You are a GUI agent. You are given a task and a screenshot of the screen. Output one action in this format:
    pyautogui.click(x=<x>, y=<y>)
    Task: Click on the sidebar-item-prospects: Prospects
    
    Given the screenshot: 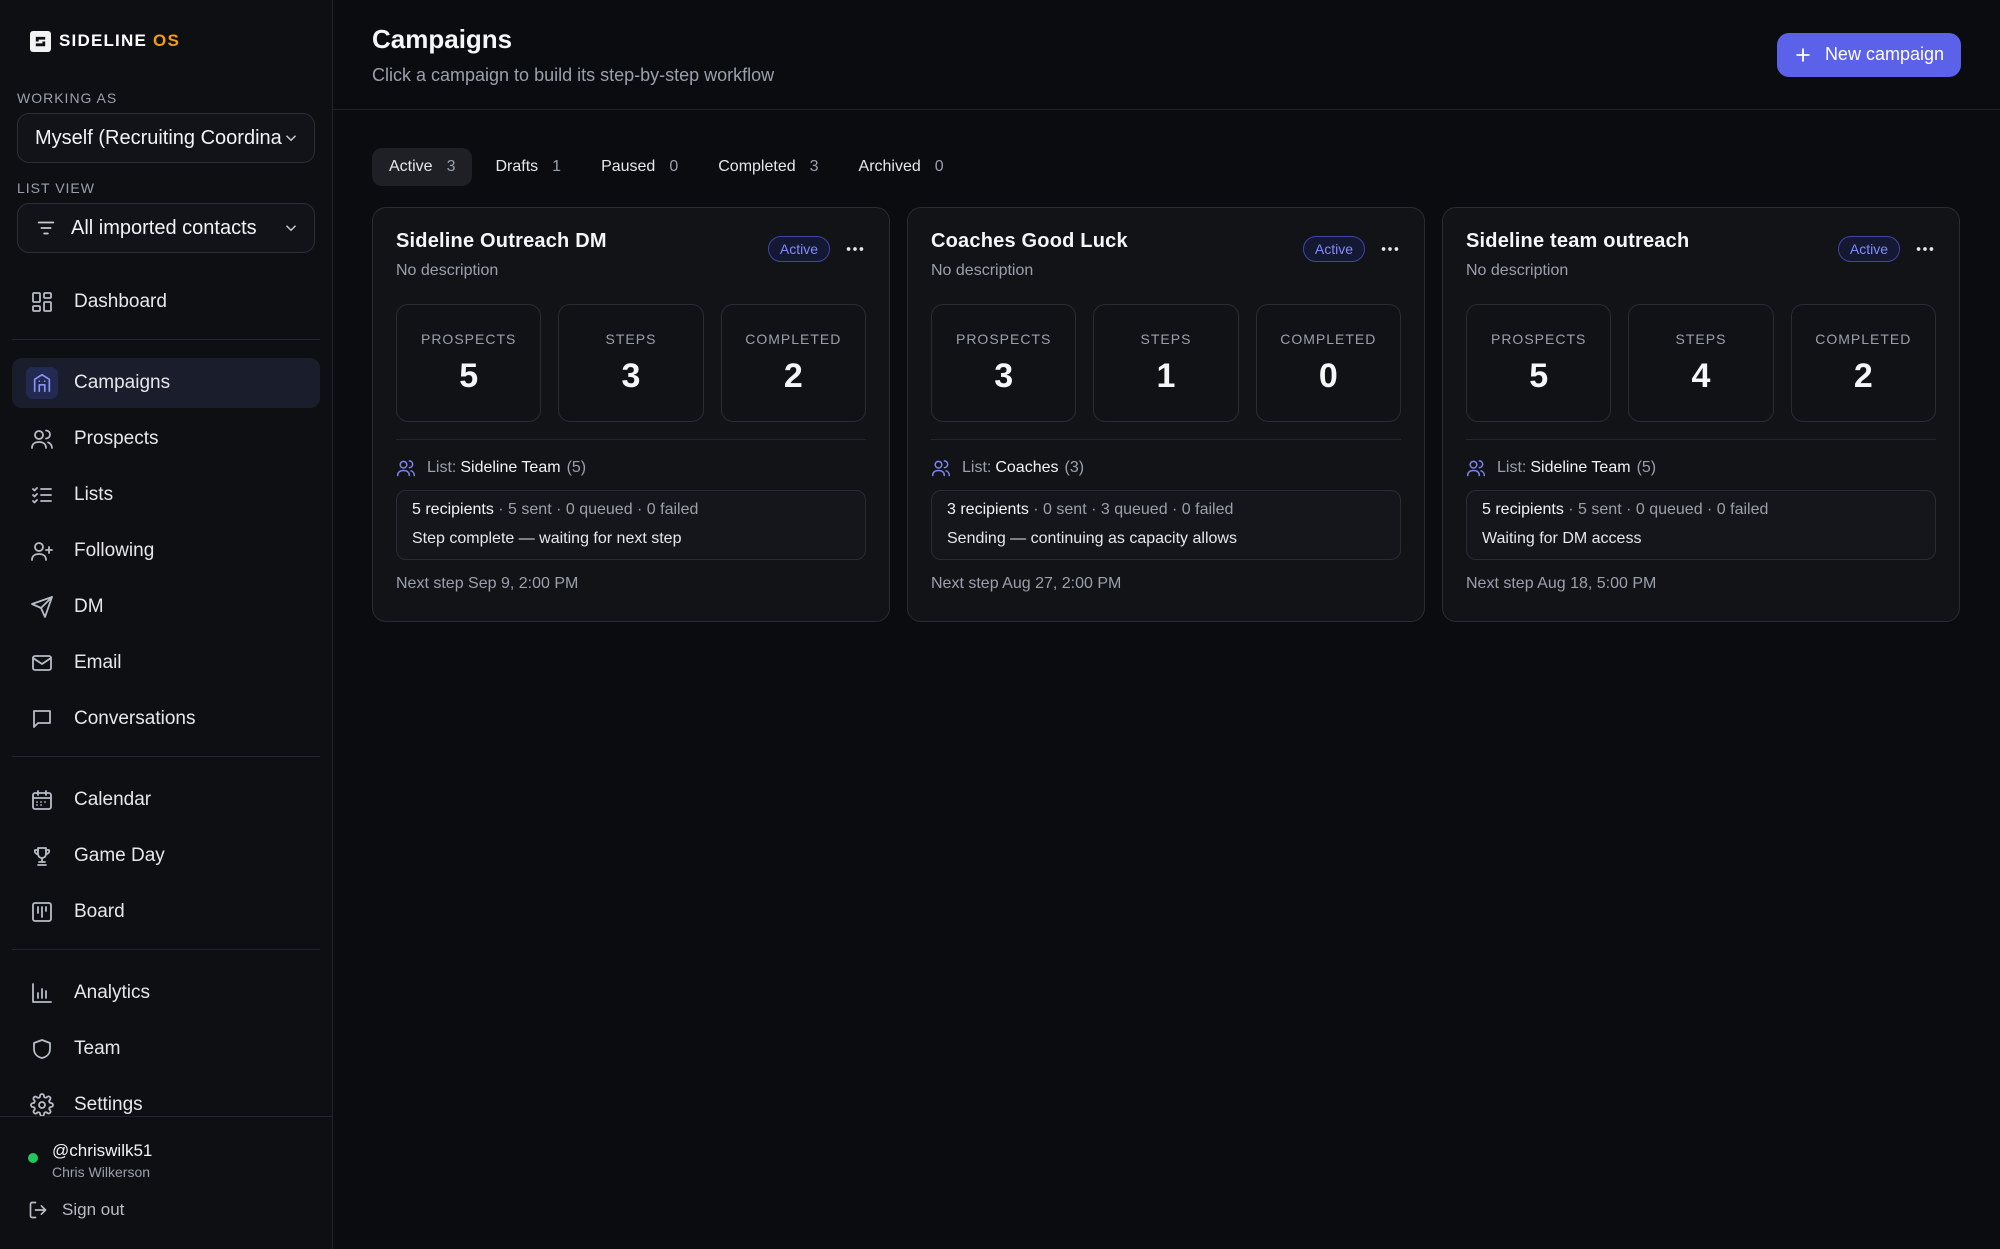 What is the action you would take?
    pyautogui.click(x=166, y=439)
    